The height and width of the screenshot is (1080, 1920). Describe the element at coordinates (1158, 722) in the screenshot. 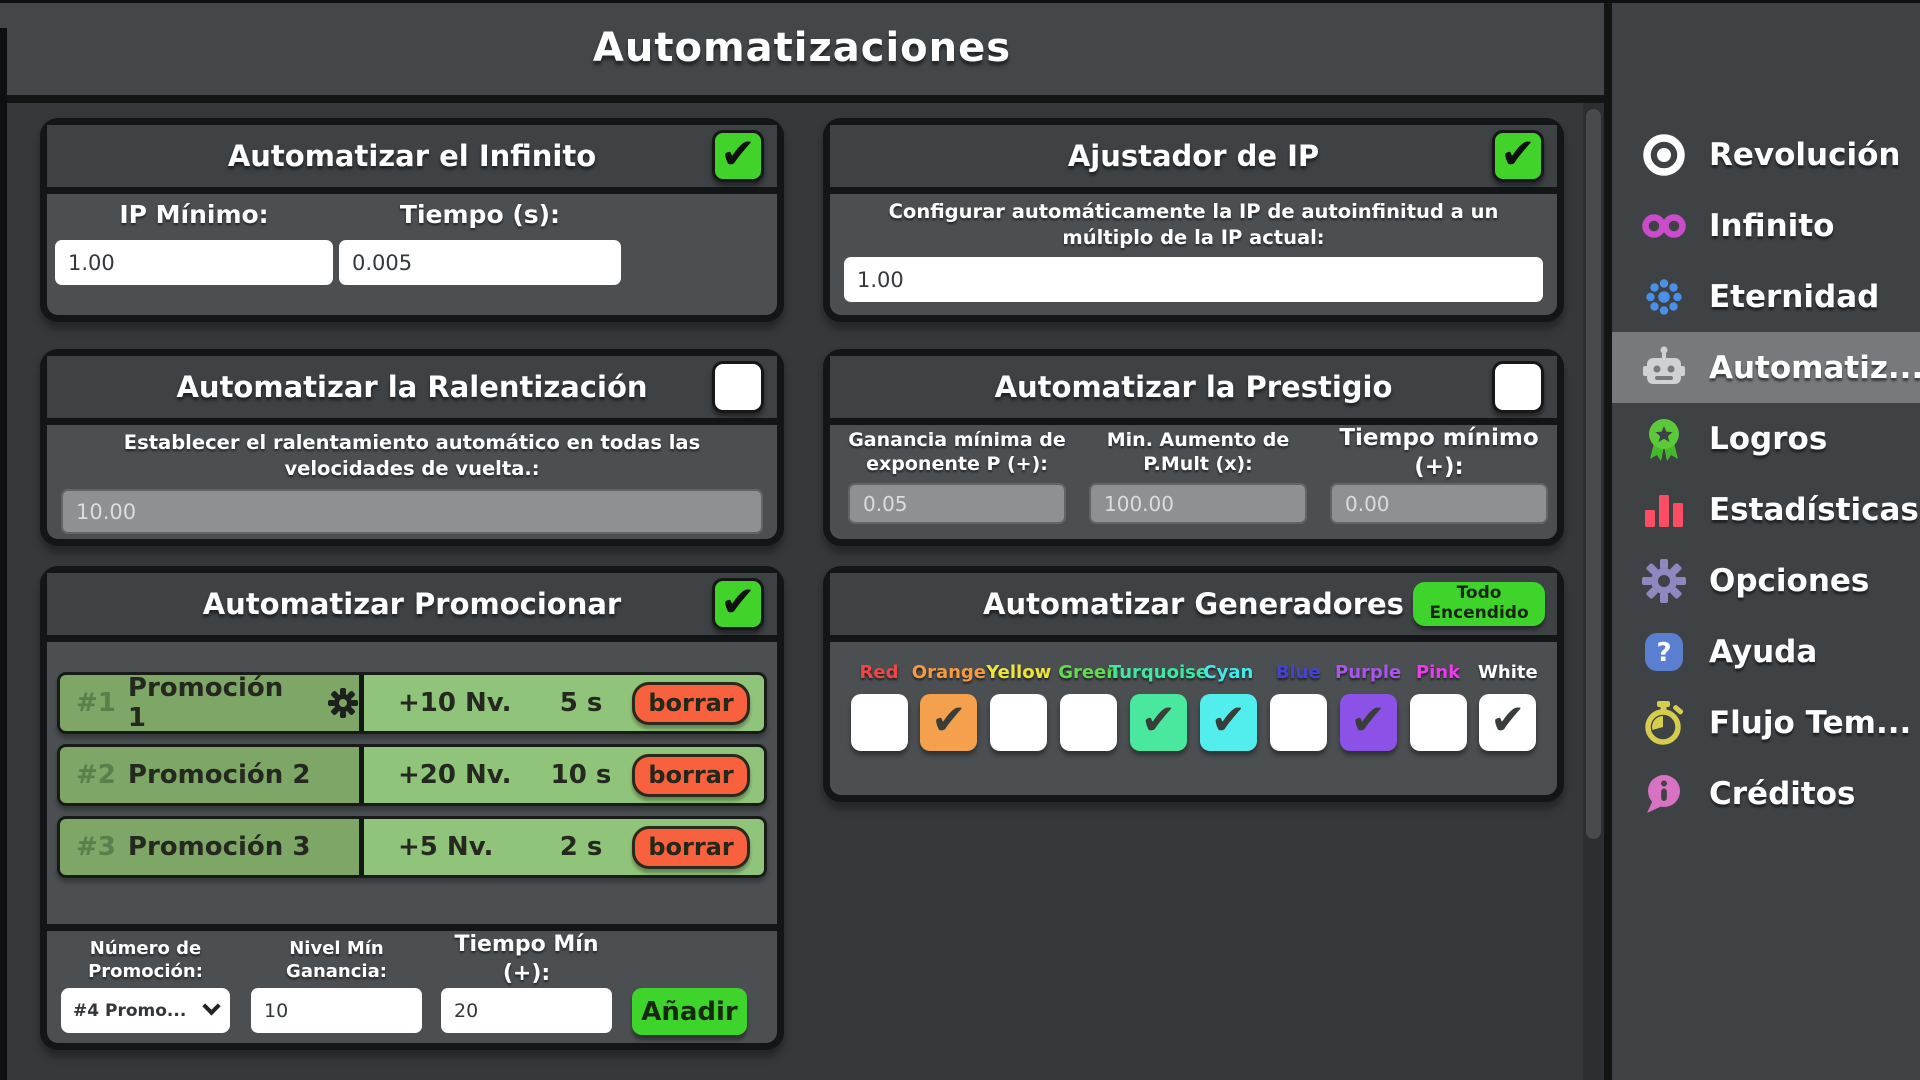

I see `generator-turquoise-checkbox: ✔` at that location.